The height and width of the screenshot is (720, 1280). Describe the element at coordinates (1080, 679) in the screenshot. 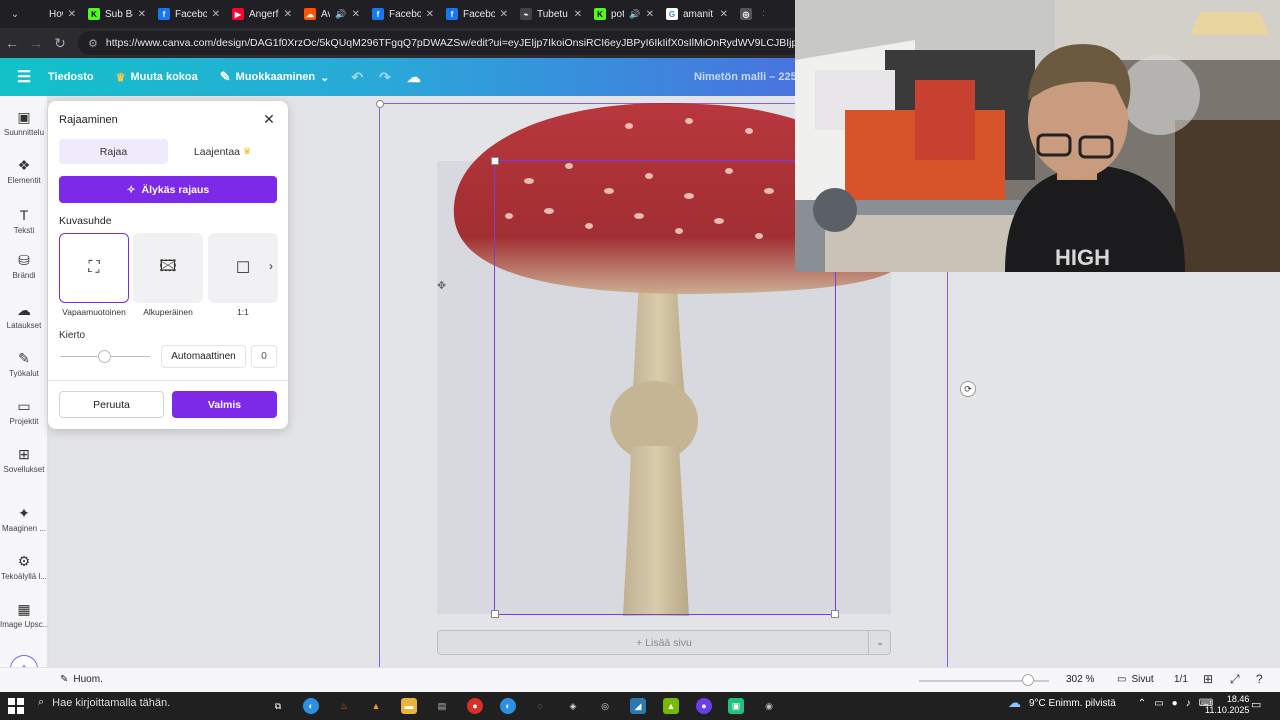

I see `zoom-percentage: 302 %` at that location.